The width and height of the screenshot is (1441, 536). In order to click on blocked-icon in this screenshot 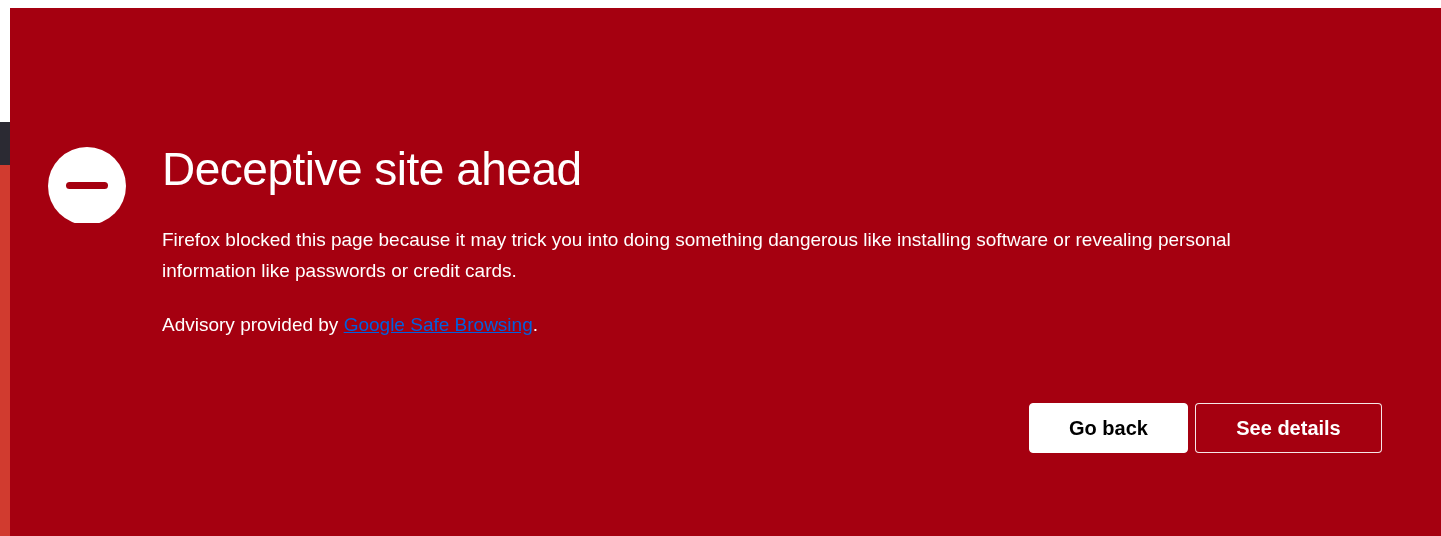, I will do `click(87, 186)`.